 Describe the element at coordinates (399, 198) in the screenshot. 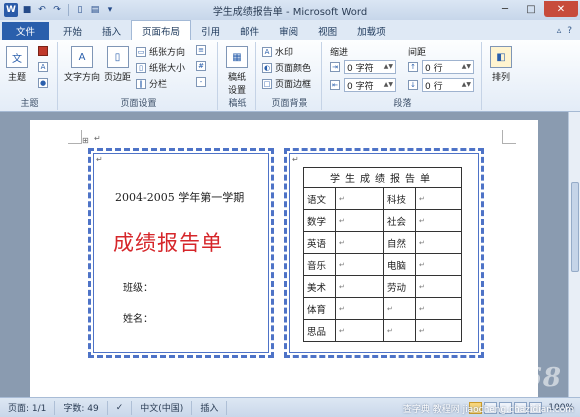

I see `subject-cell: 科技` at that location.